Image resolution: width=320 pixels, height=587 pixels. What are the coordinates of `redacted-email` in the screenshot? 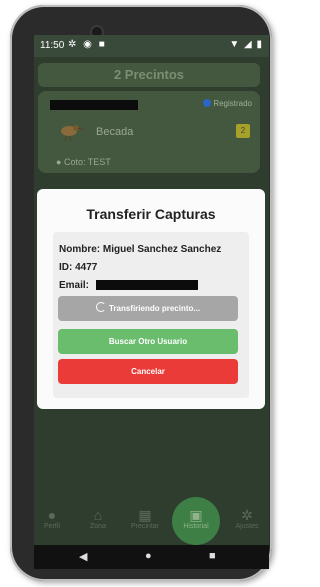 It's located at (147, 285).